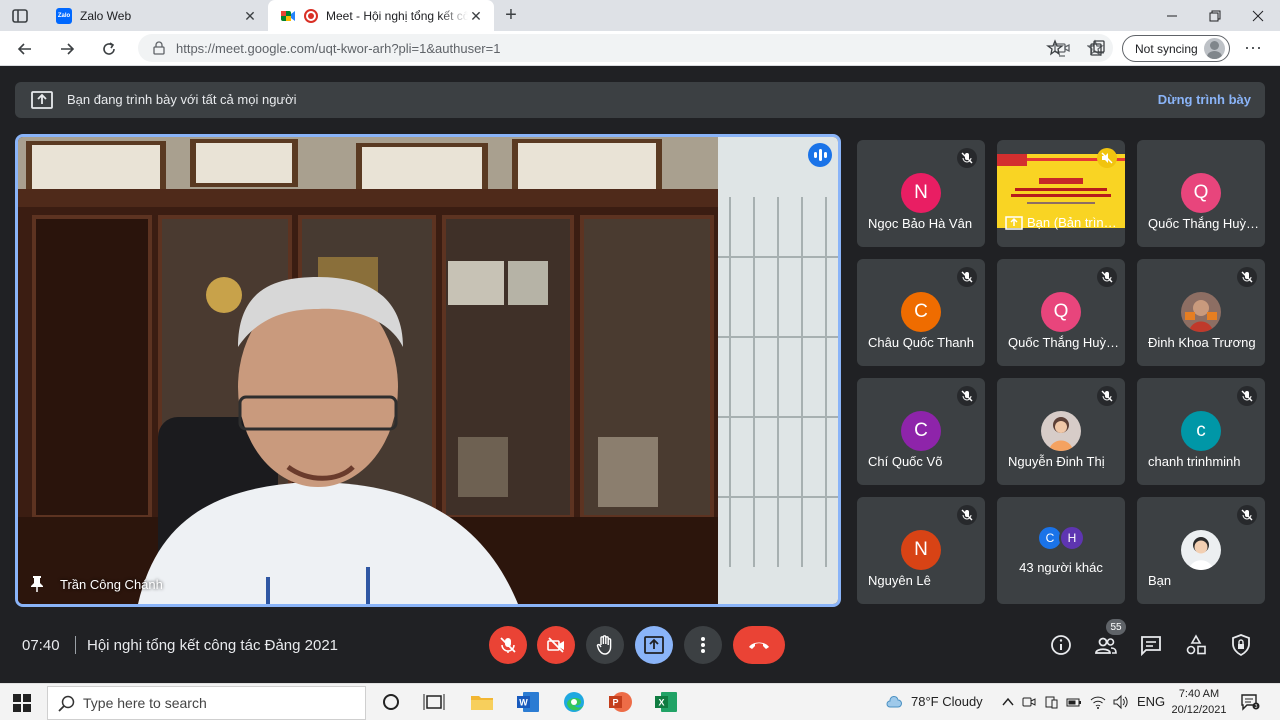 The width and height of the screenshot is (1280, 720). I want to click on other-participants-avatars: C H, so click(1062, 538).